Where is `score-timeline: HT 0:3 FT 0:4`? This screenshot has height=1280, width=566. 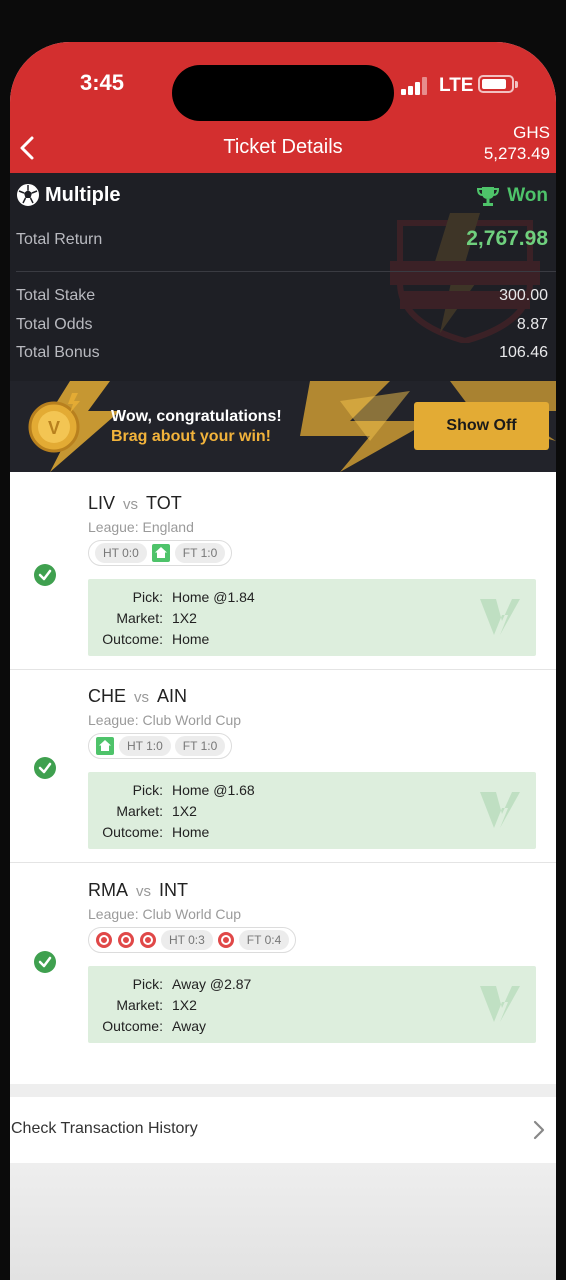 score-timeline: HT 0:3 FT 0:4 is located at coordinates (192, 940).